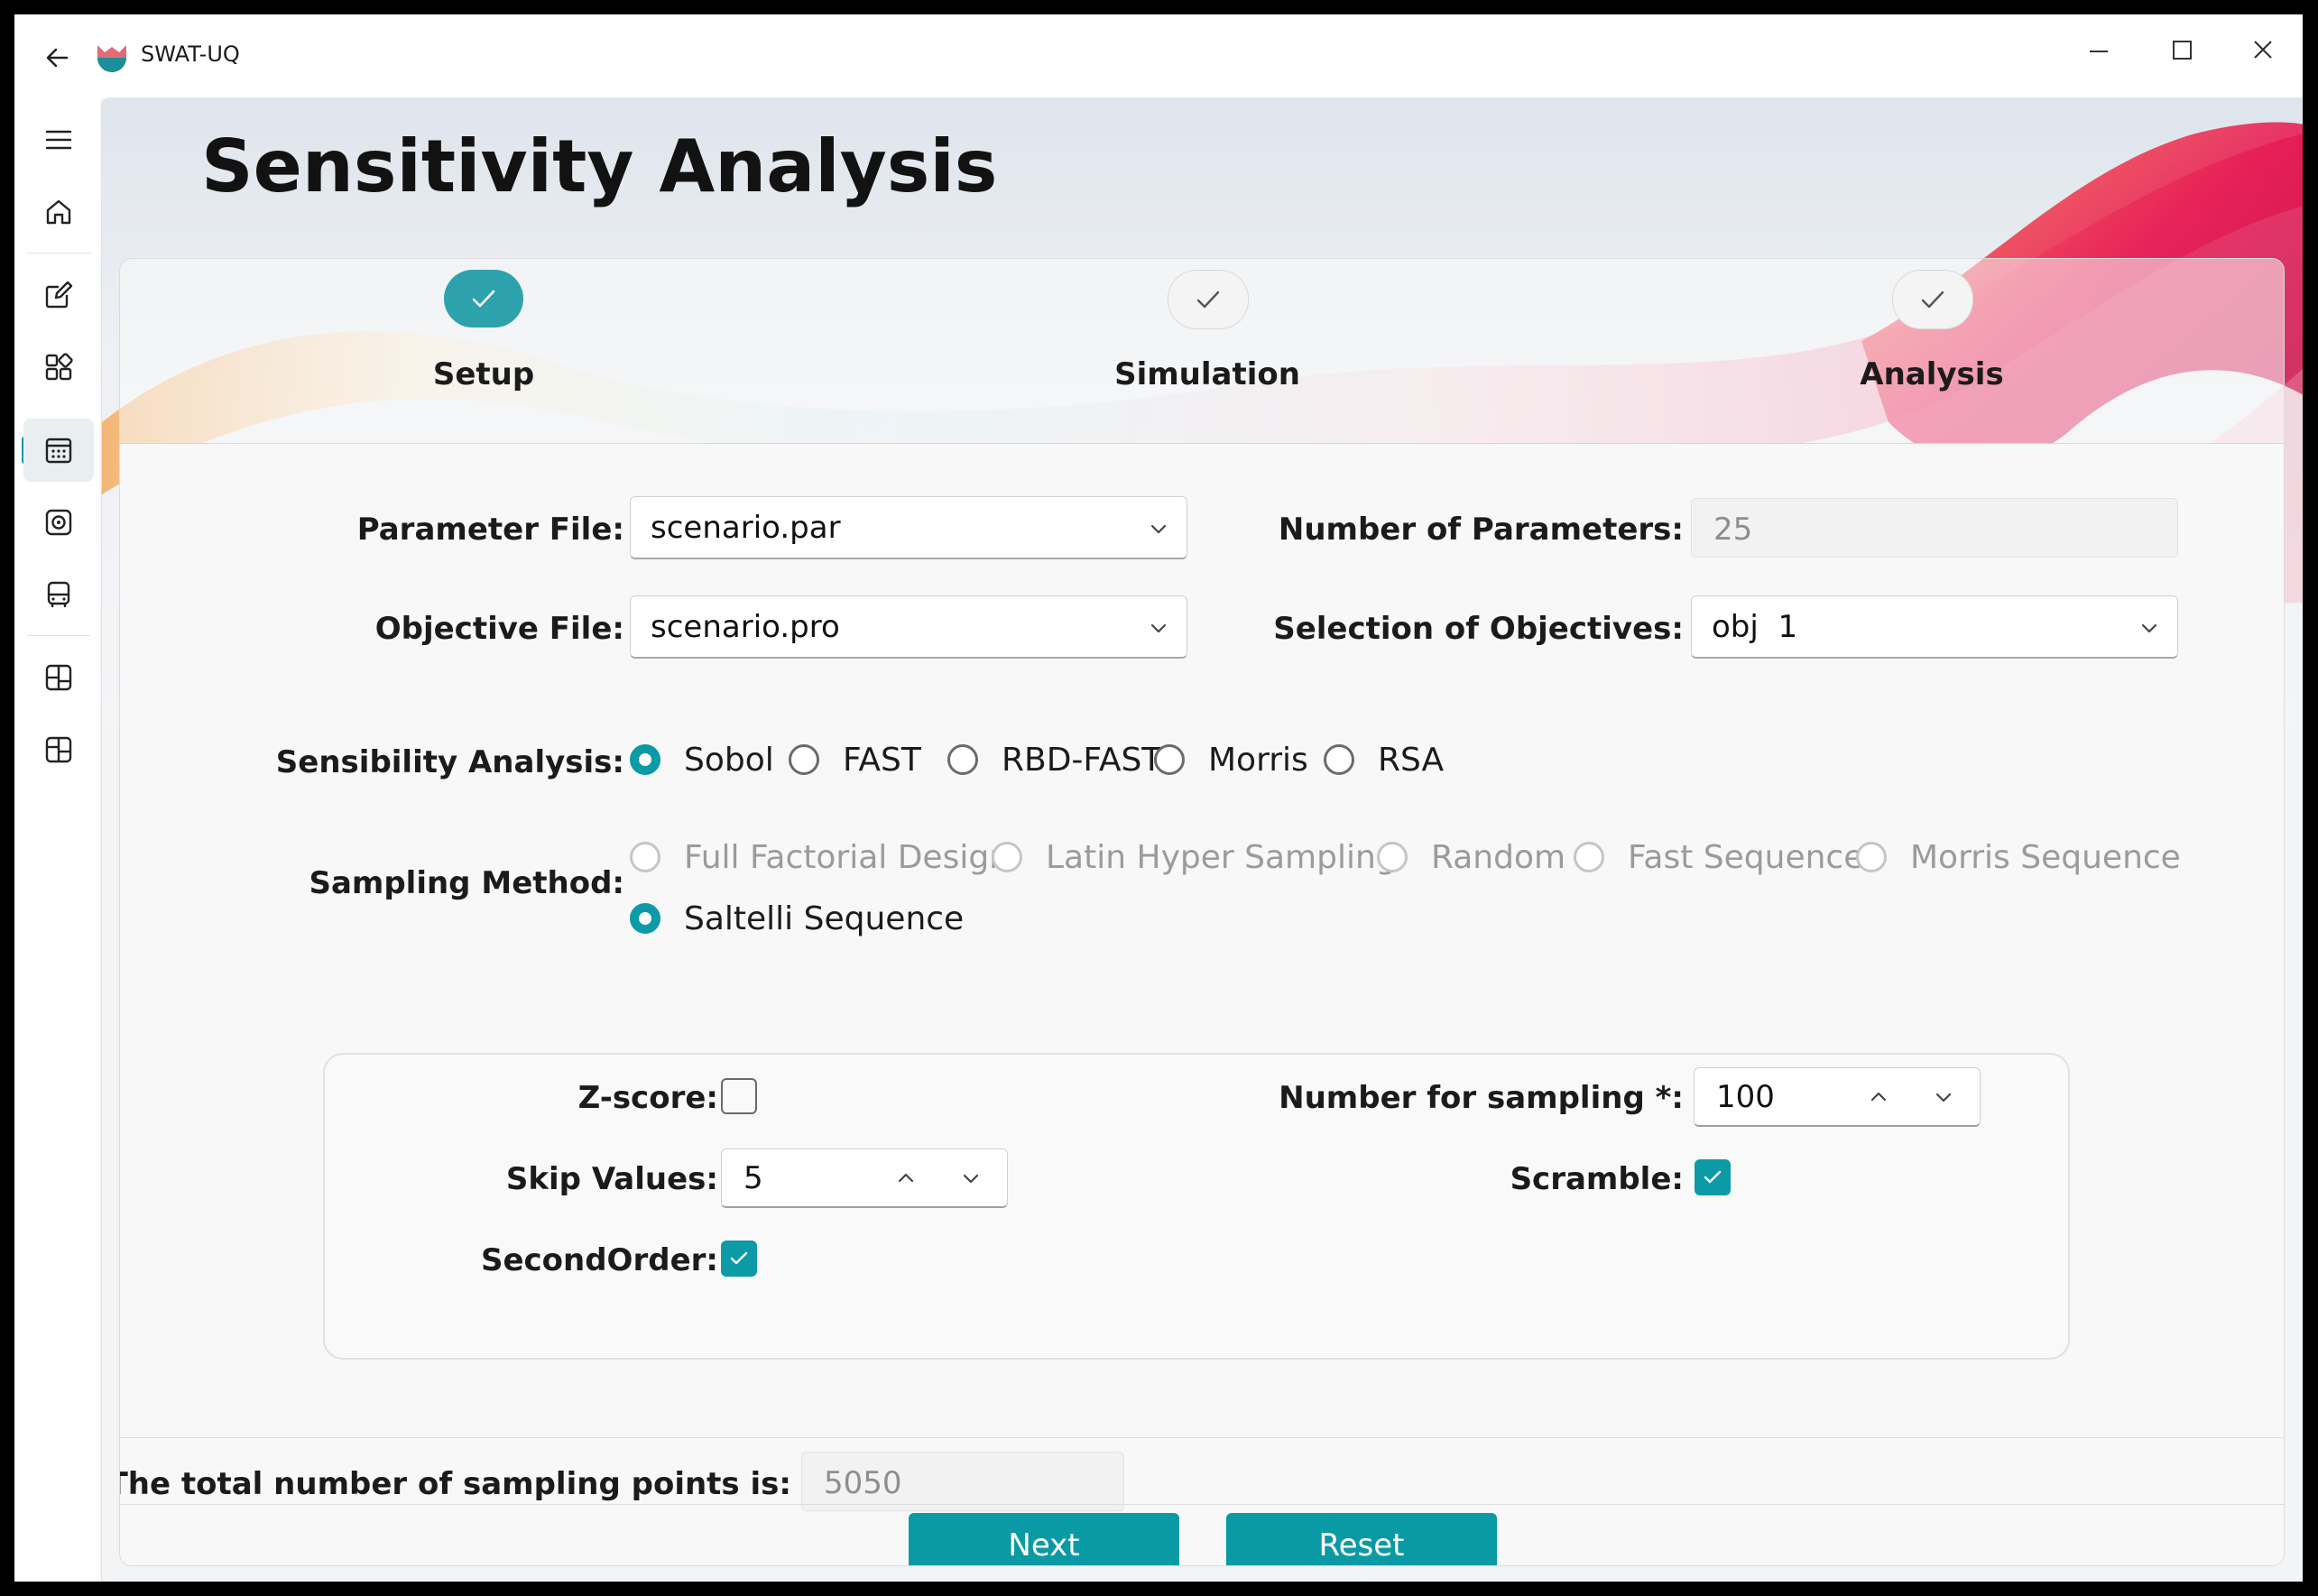 This screenshot has height=1596, width=2318. Describe the element at coordinates (1935, 528) in the screenshot. I see `number-of-parameters-field: 25` at that location.